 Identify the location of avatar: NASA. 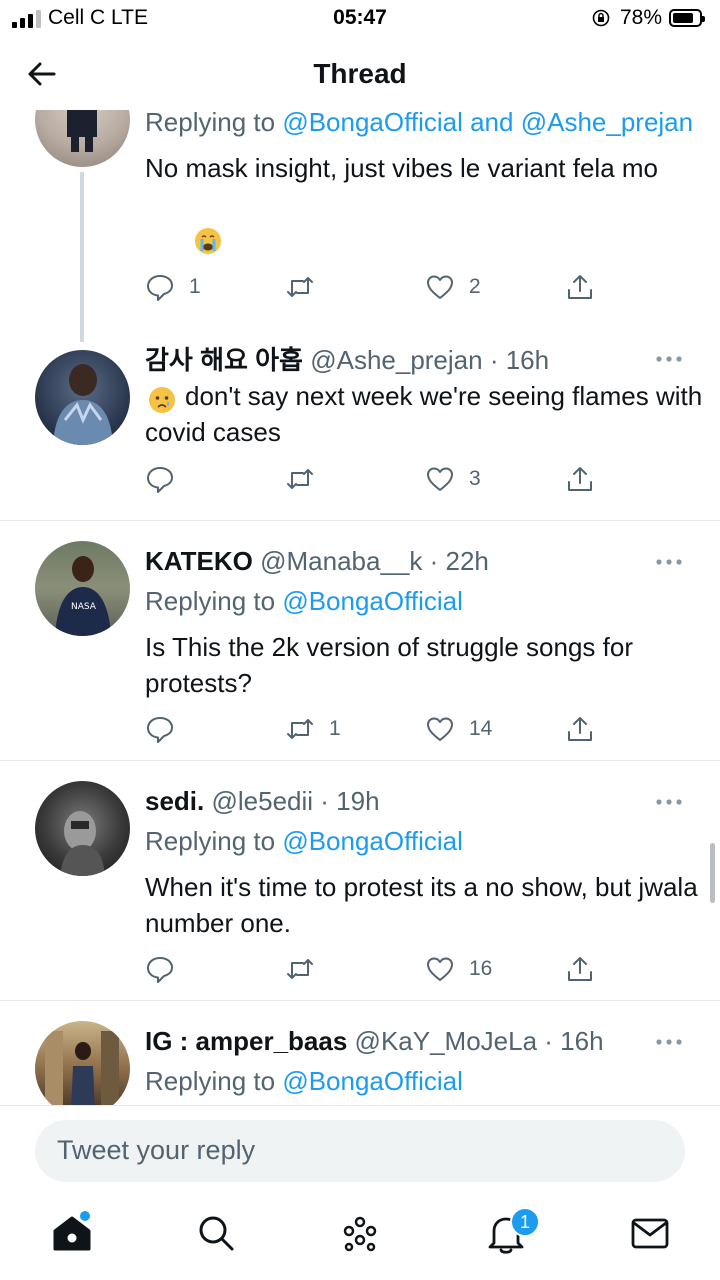
(82, 588).